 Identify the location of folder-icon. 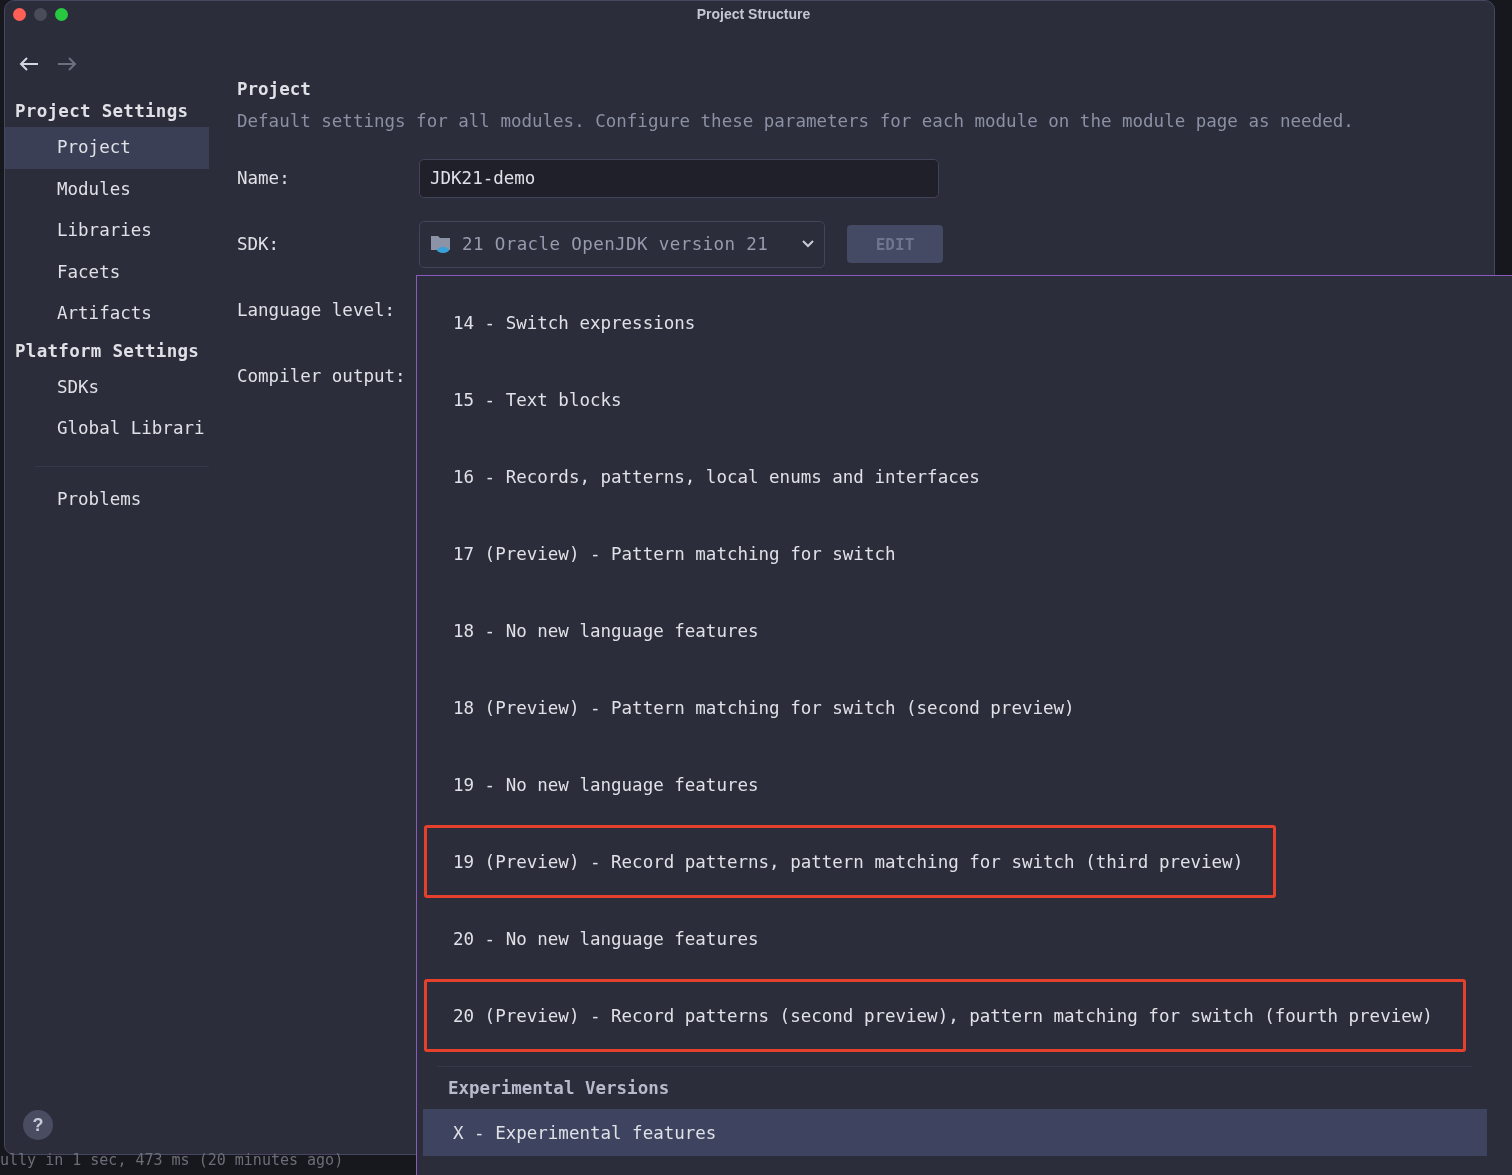
(441, 244).